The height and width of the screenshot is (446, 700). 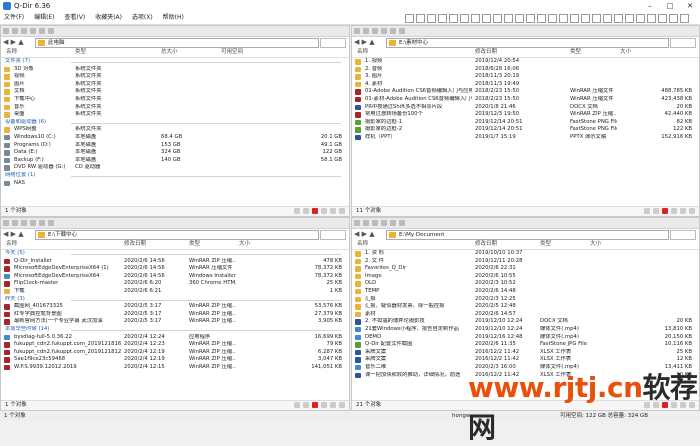 I want to click on layout-25-icon, so click(x=673, y=18).